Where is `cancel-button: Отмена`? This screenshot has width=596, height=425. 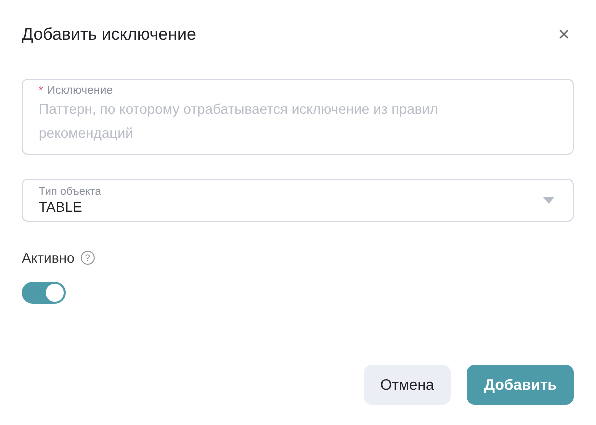
cancel-button: Отмена is located at coordinates (408, 385).